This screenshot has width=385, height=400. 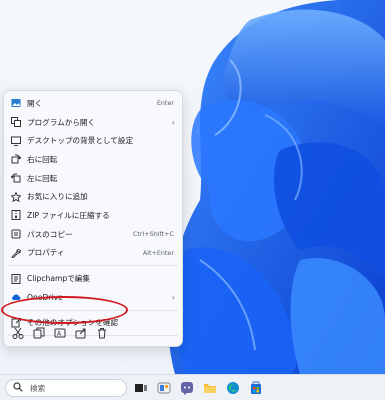 I want to click on menu-item-add-favorite: お気に入りに追加, so click(x=93, y=196).